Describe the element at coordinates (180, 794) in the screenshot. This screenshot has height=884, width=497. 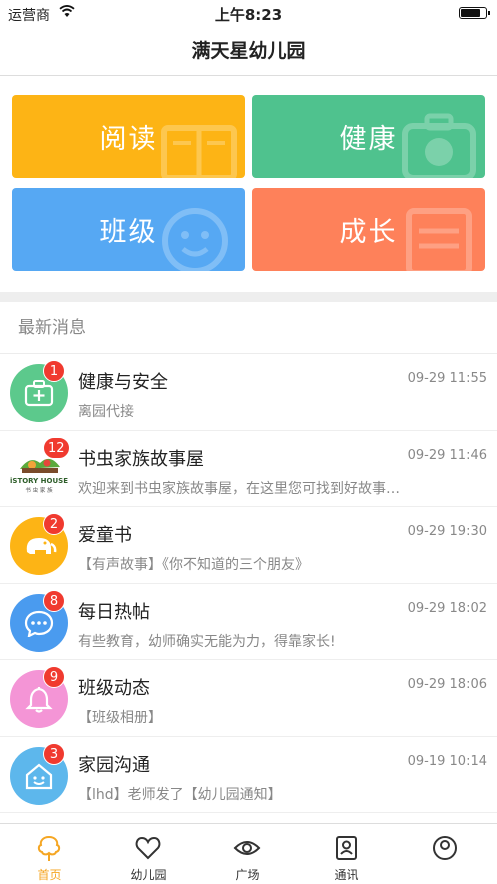
I see `message-preview: 【lhd】老师发了【幼儿园通知】` at that location.